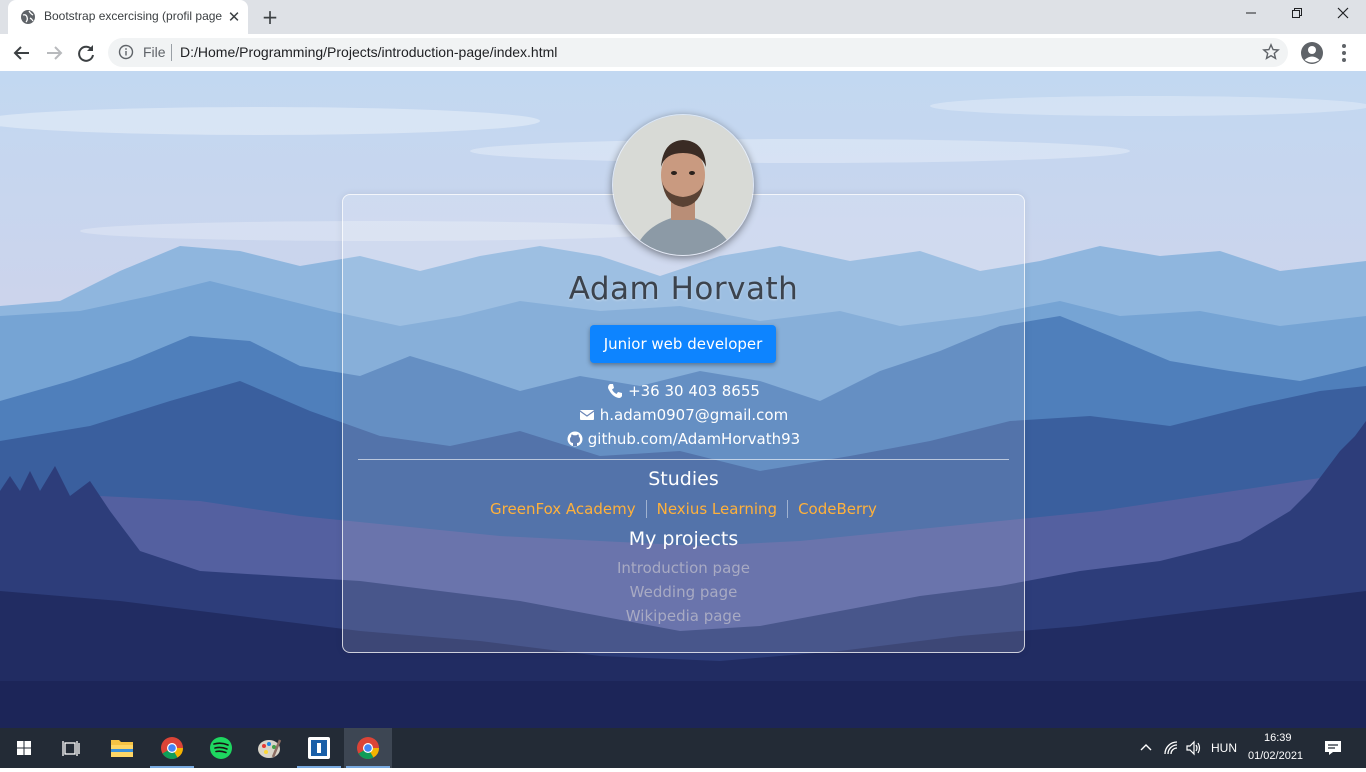  I want to click on spotify-button, so click(221, 748).